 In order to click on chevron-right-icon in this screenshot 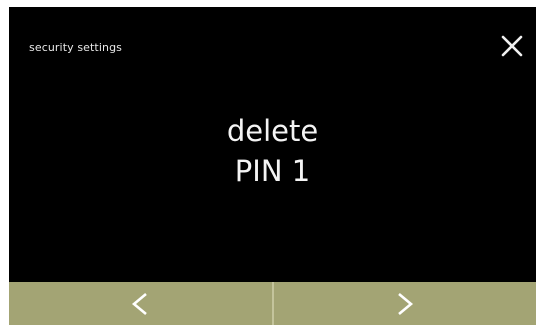, I will do `click(405, 303)`.